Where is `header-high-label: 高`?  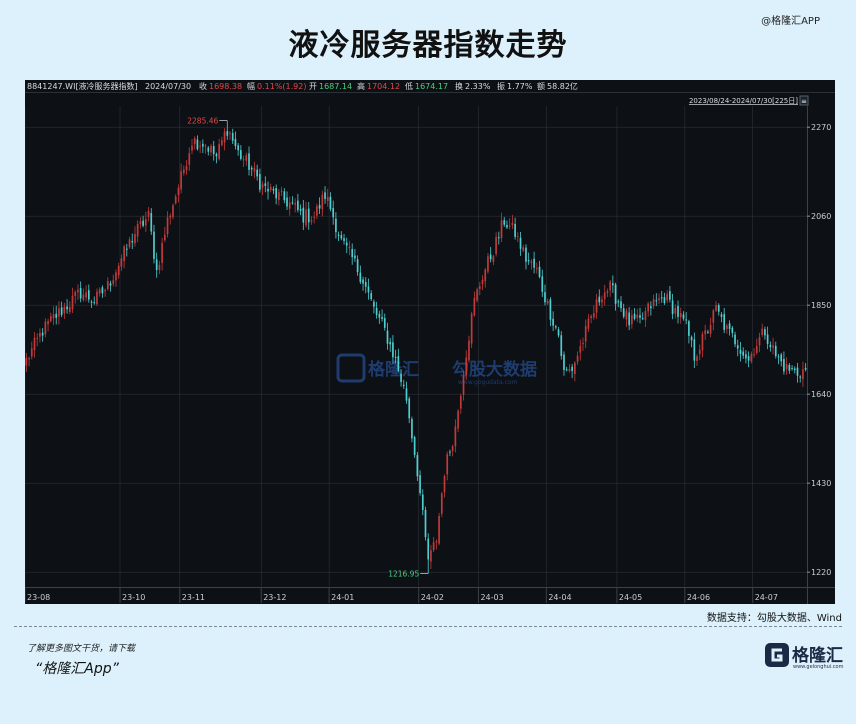 header-high-label: 高 is located at coordinates (361, 86).